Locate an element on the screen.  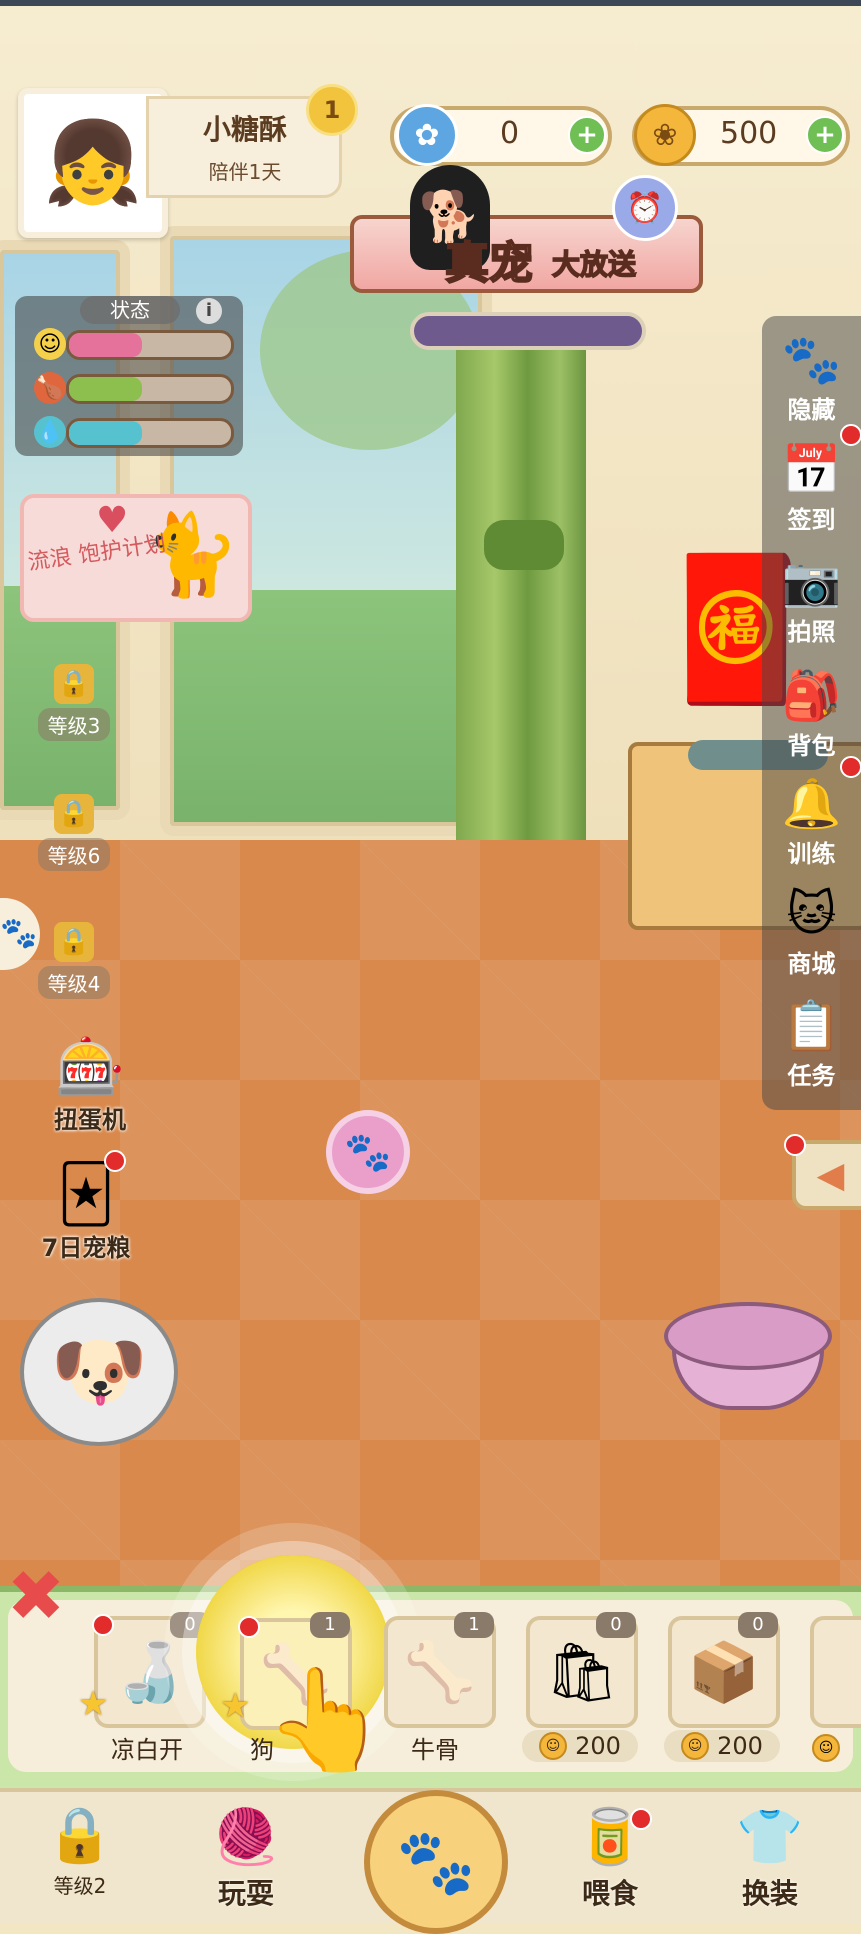
nav-play-label: 玩耍 is located at coordinates (245, 1893).